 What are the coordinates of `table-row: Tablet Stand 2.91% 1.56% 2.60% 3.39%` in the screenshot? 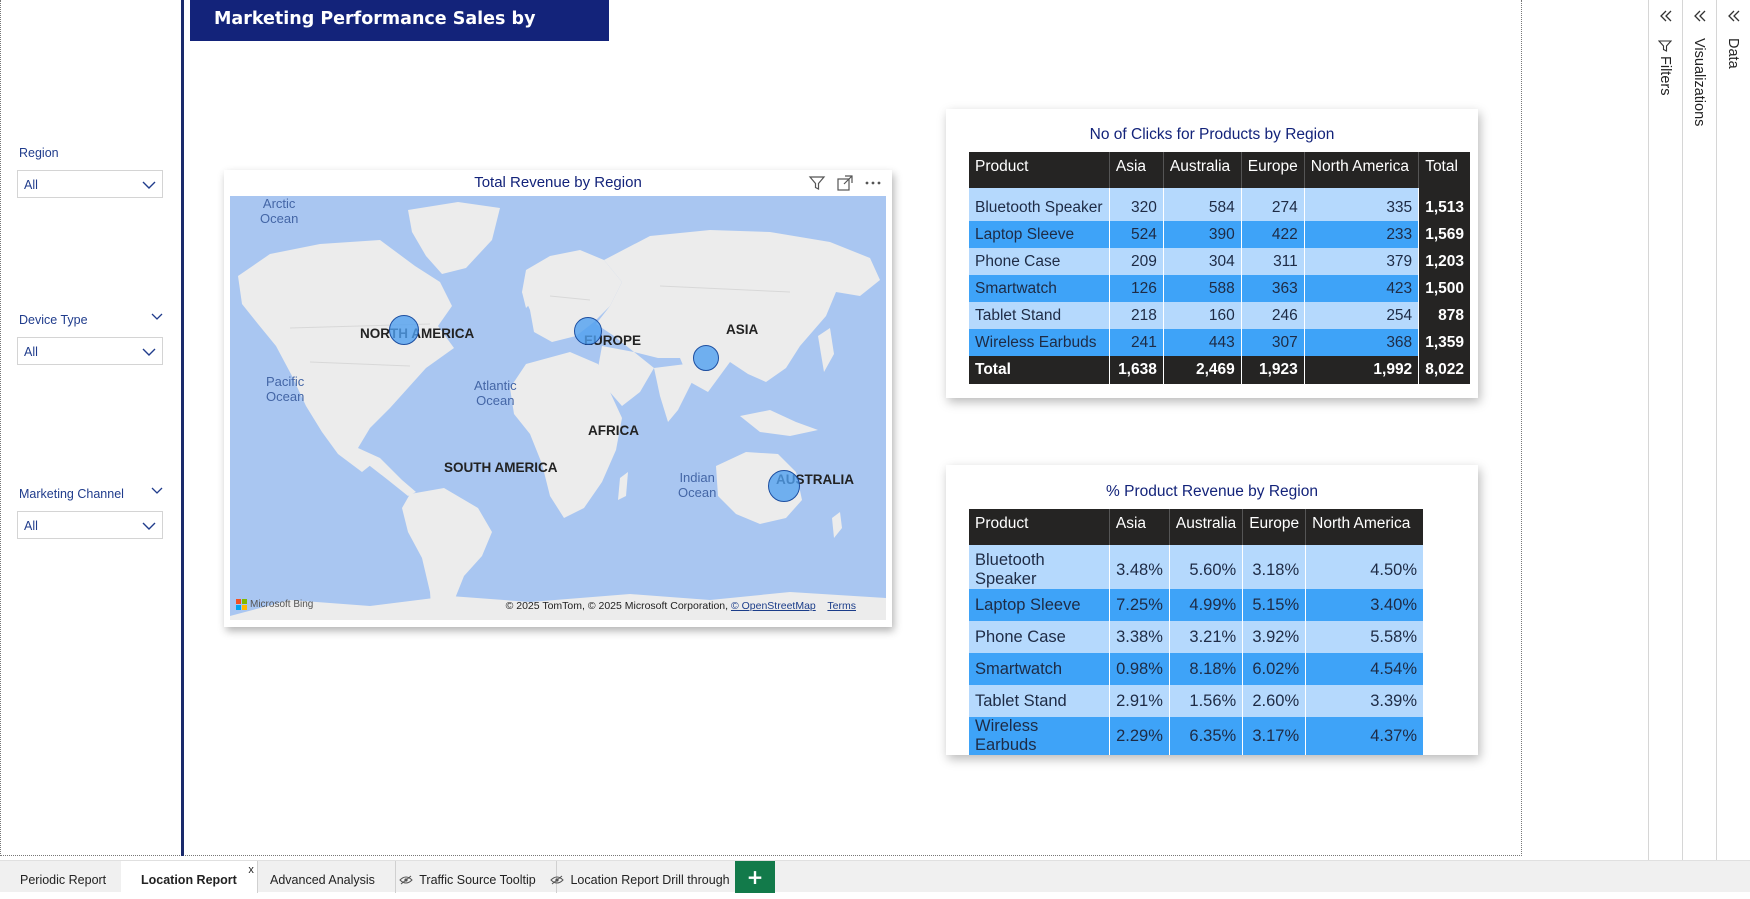 It's located at (1196, 701).